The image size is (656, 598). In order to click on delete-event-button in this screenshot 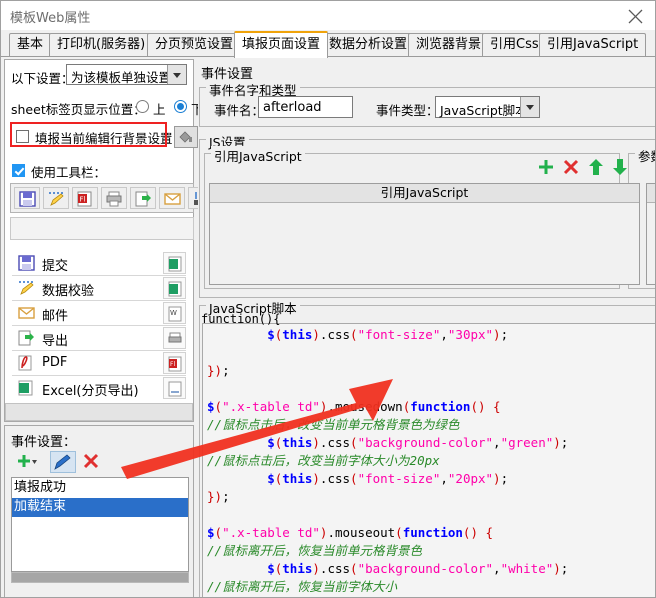, I will do `click(94, 462)`.